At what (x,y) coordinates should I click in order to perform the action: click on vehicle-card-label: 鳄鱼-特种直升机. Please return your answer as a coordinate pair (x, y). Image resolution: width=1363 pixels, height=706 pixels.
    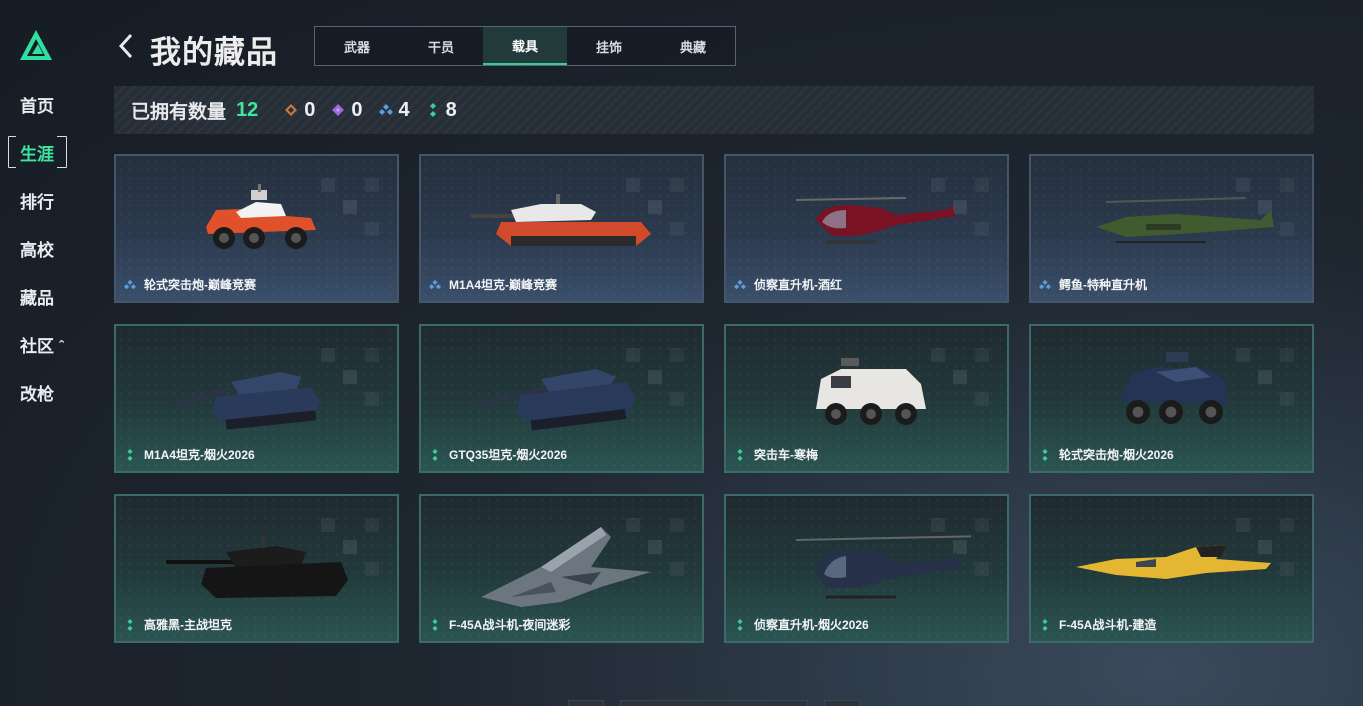
    Looking at the image, I should click on (1093, 284).